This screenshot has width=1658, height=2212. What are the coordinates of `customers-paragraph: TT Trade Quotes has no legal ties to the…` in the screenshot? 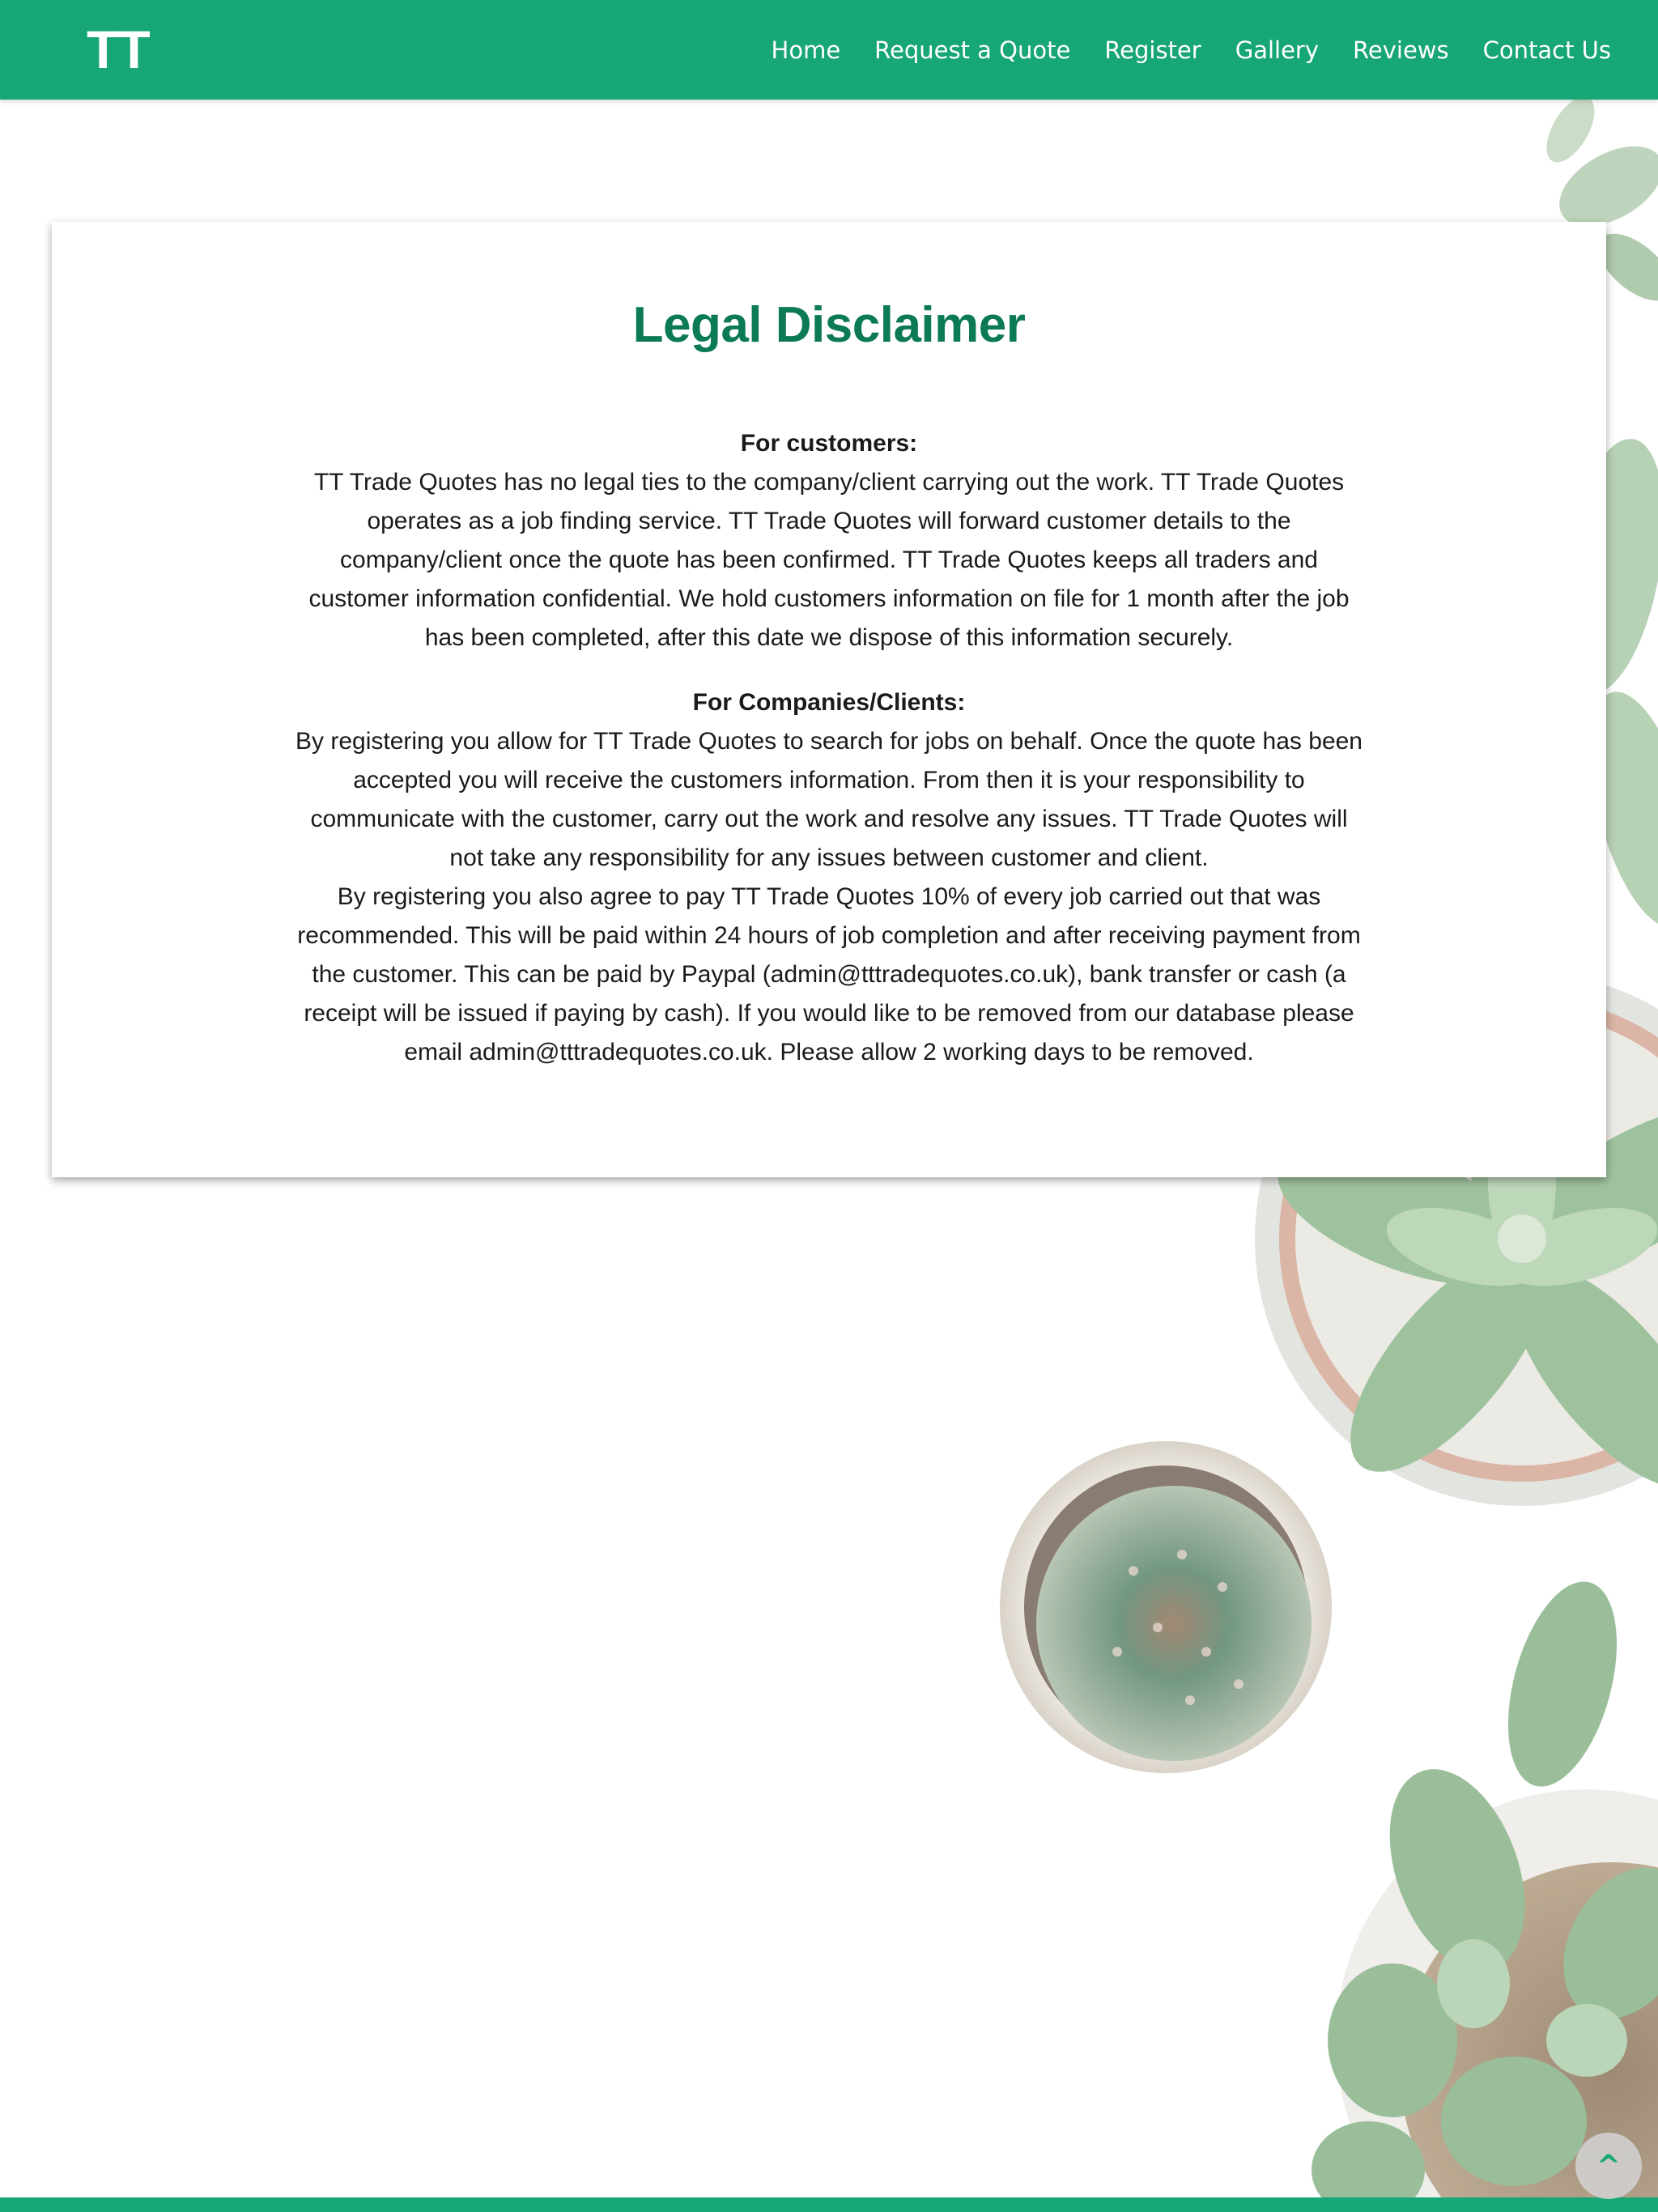 It's located at (829, 560).